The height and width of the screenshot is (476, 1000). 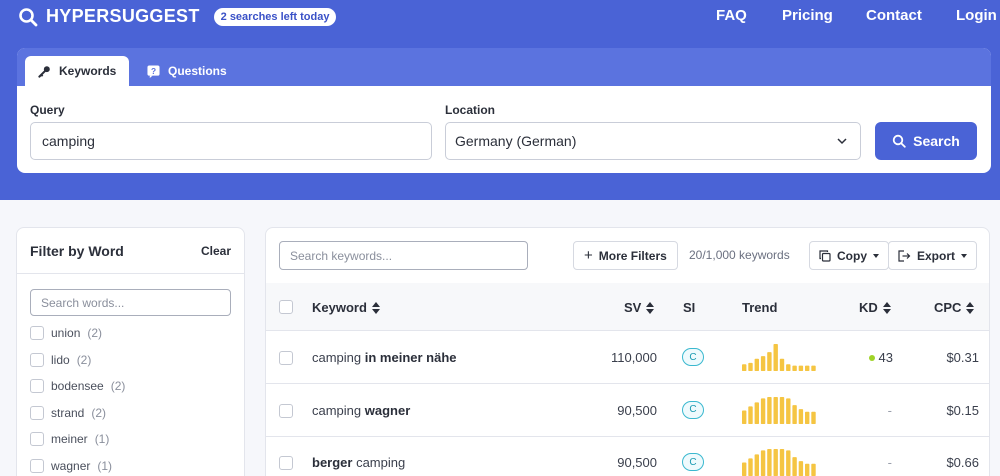 I want to click on nav-pricing-link: Pricing, so click(x=807, y=15).